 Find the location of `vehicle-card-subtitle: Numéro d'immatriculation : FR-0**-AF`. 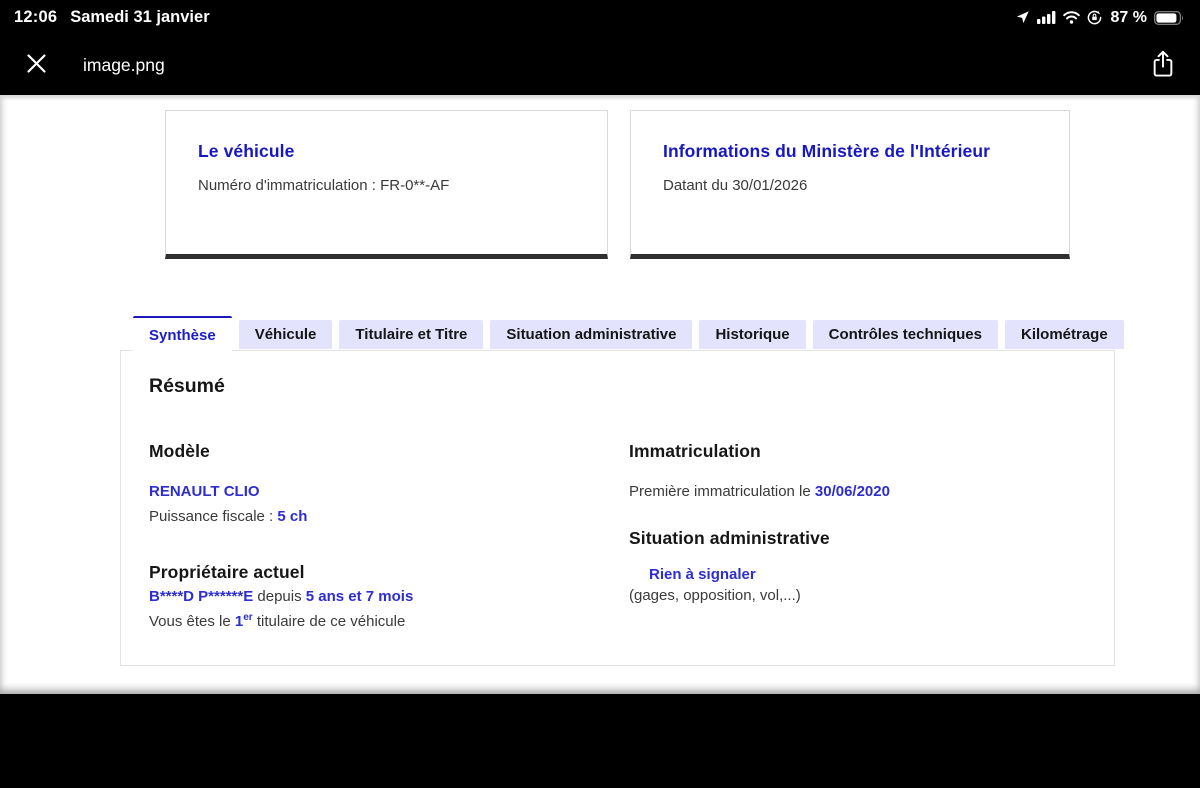

vehicle-card-subtitle: Numéro d'immatriculation : FR-0**-AF is located at coordinates (324, 185).